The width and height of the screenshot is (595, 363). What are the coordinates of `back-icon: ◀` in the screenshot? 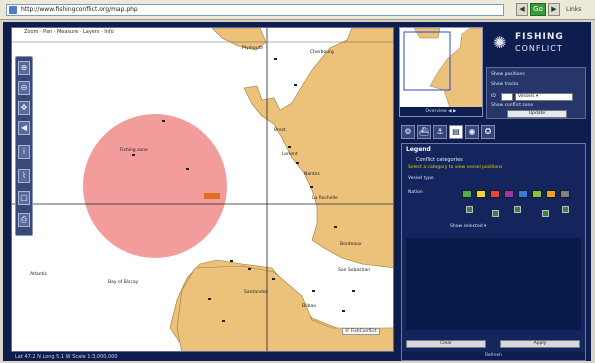 It's located at (24, 128).